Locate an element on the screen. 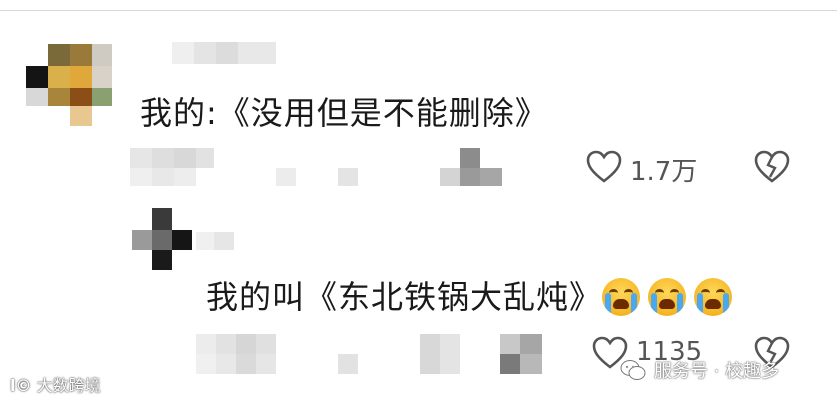 The image size is (837, 400). like-count: 1.7万 is located at coordinates (664, 172).